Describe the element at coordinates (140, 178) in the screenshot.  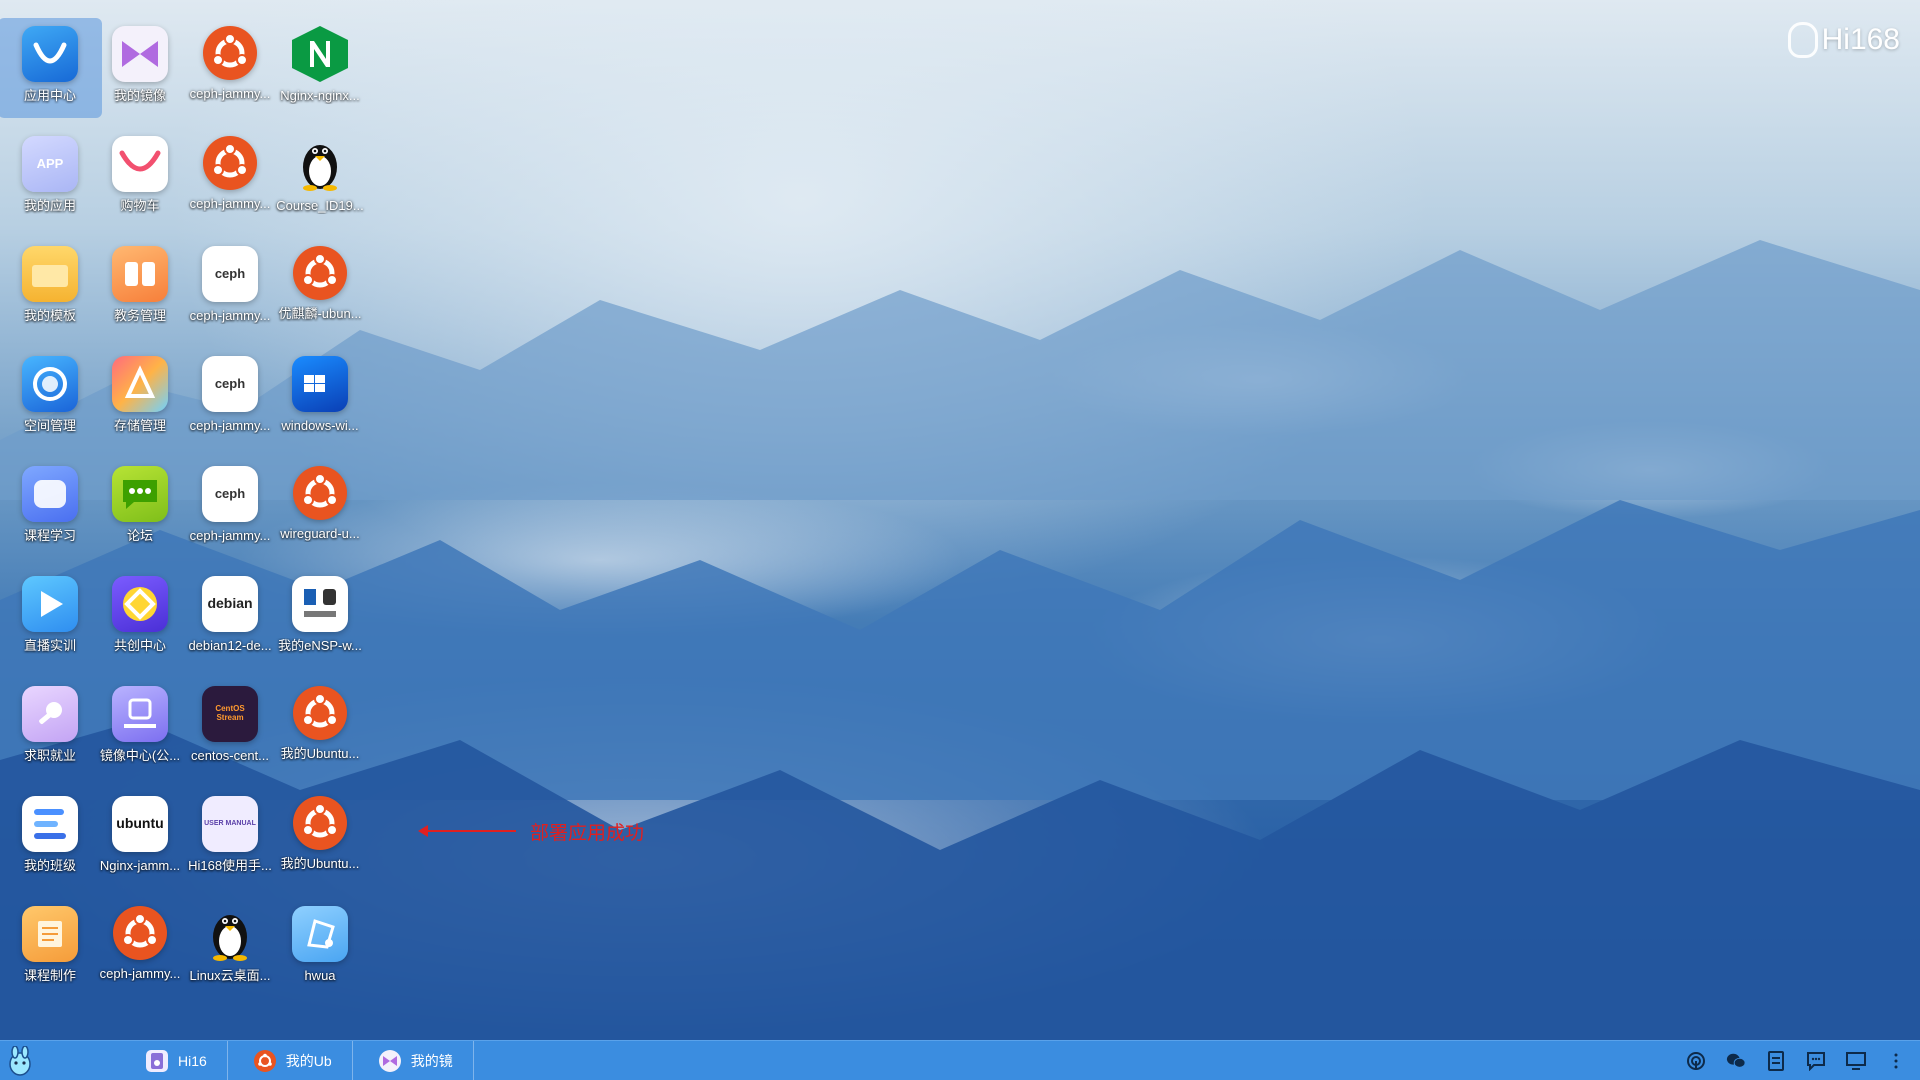
I see `desktop-icon: 购物车` at that location.